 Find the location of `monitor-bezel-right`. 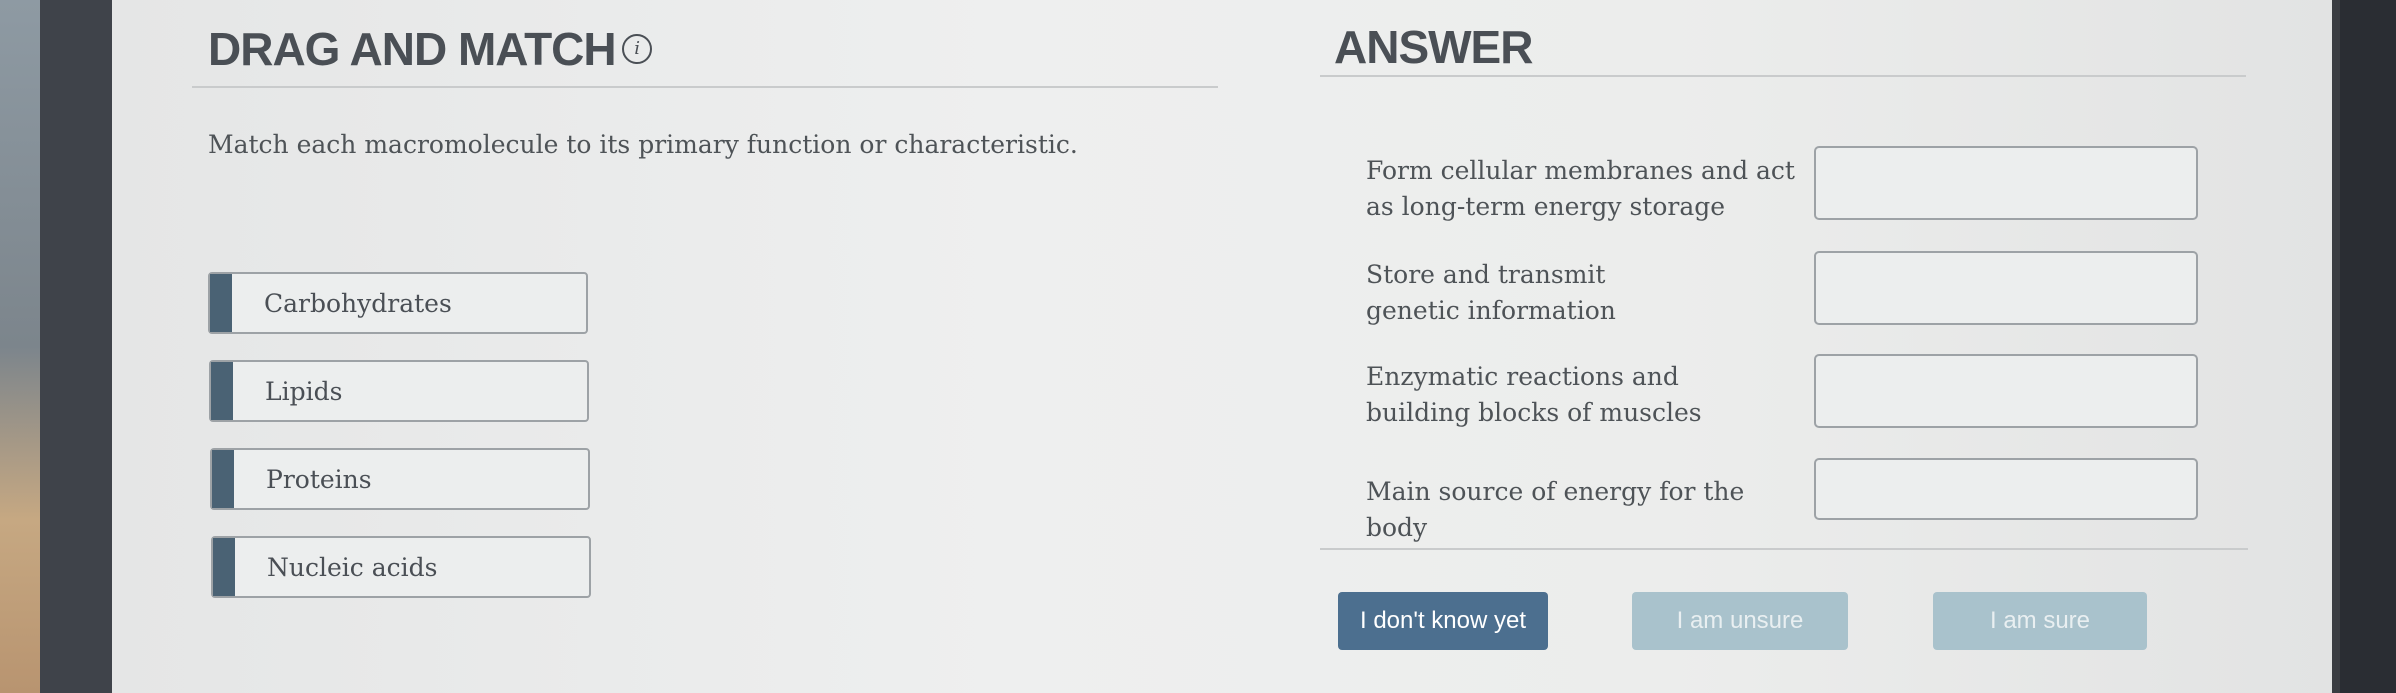

monitor-bezel-right is located at coordinates (2368, 346).